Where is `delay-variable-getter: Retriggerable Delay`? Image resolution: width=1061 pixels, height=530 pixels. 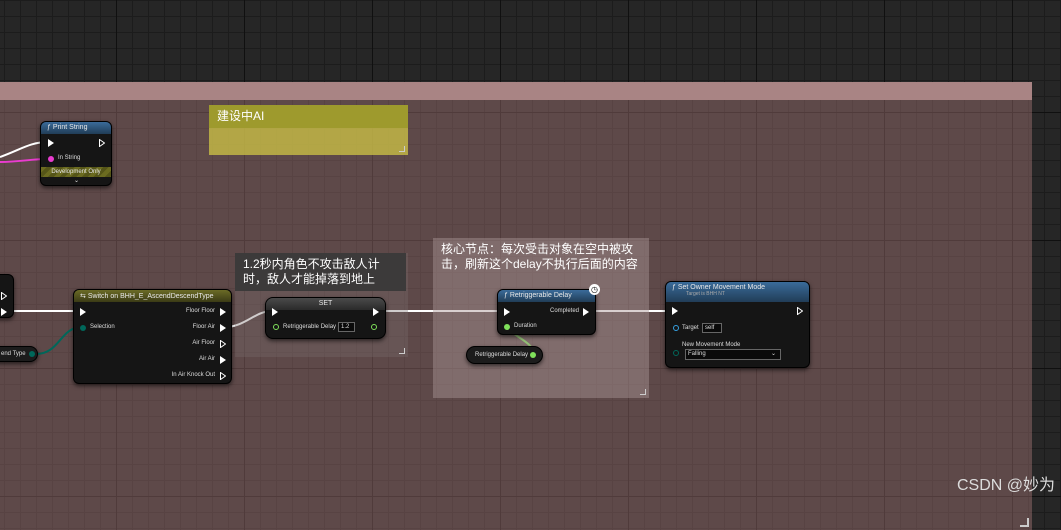
delay-variable-getter: Retriggerable Delay is located at coordinates (504, 355).